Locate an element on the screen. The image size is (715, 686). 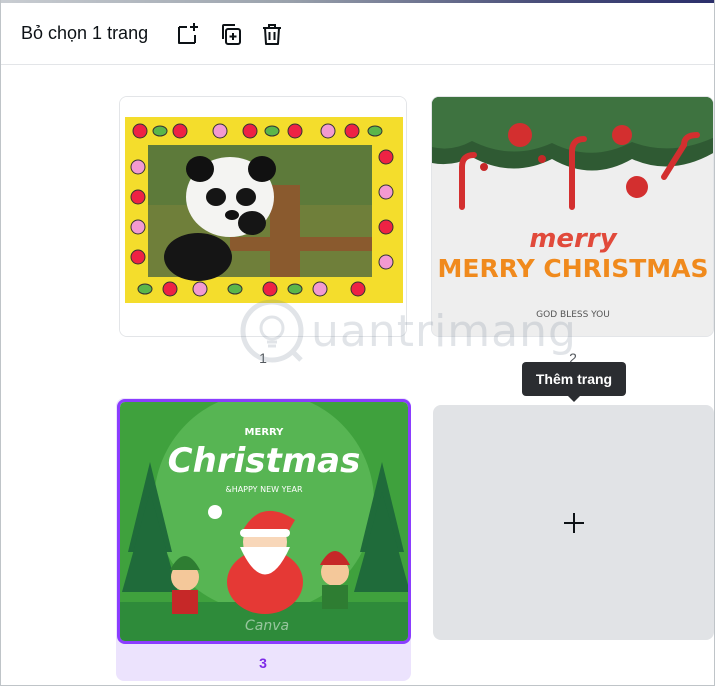
page-thumbnail-2: merry MERRY CHRISTMAS GOD BLESS YOU is located at coordinates (572, 216).